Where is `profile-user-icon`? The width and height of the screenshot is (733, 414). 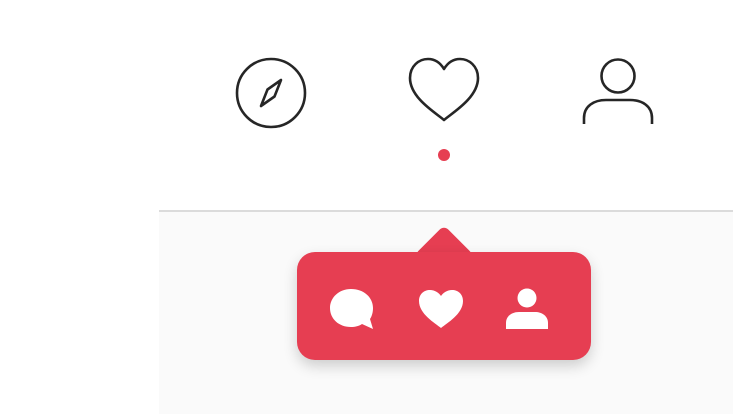
profile-user-icon is located at coordinates (618, 92).